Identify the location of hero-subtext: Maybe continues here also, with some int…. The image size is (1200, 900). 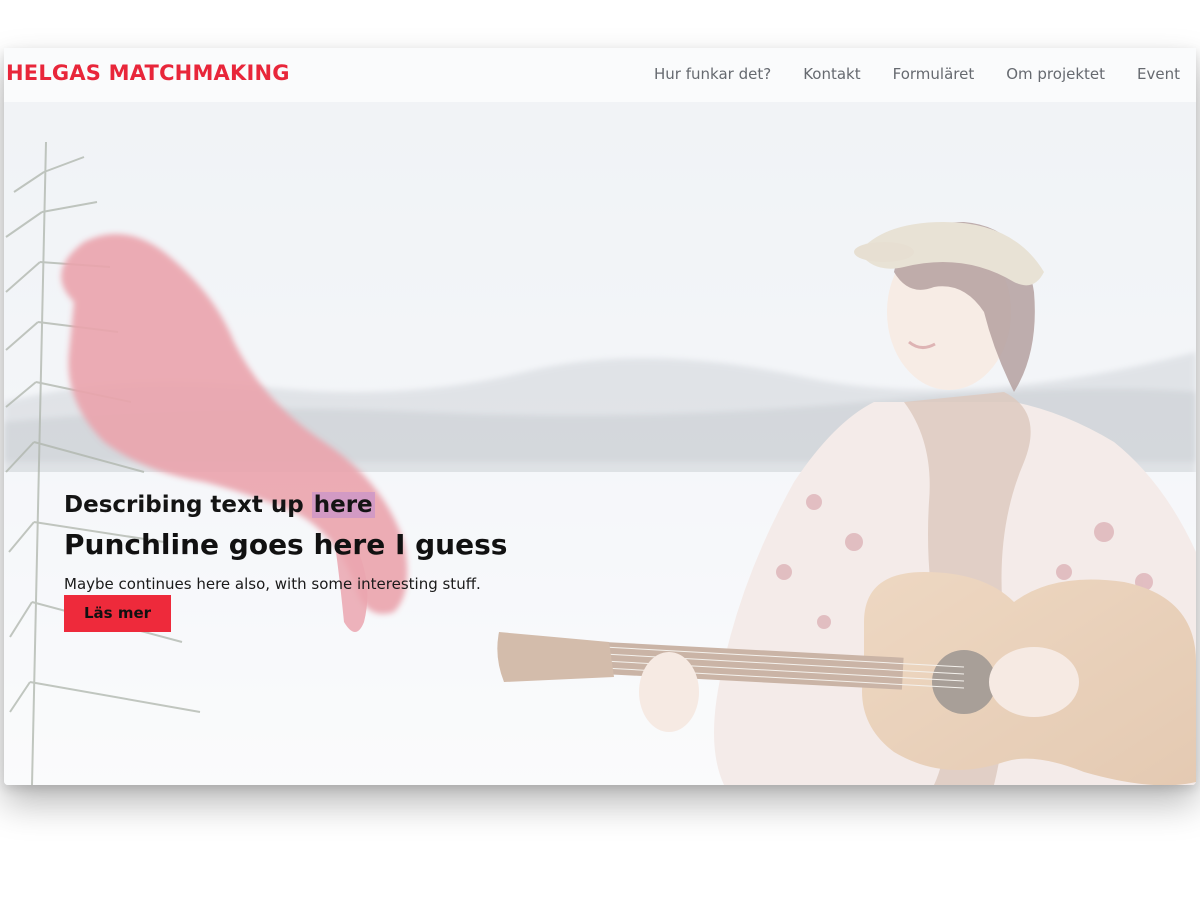
(272, 584).